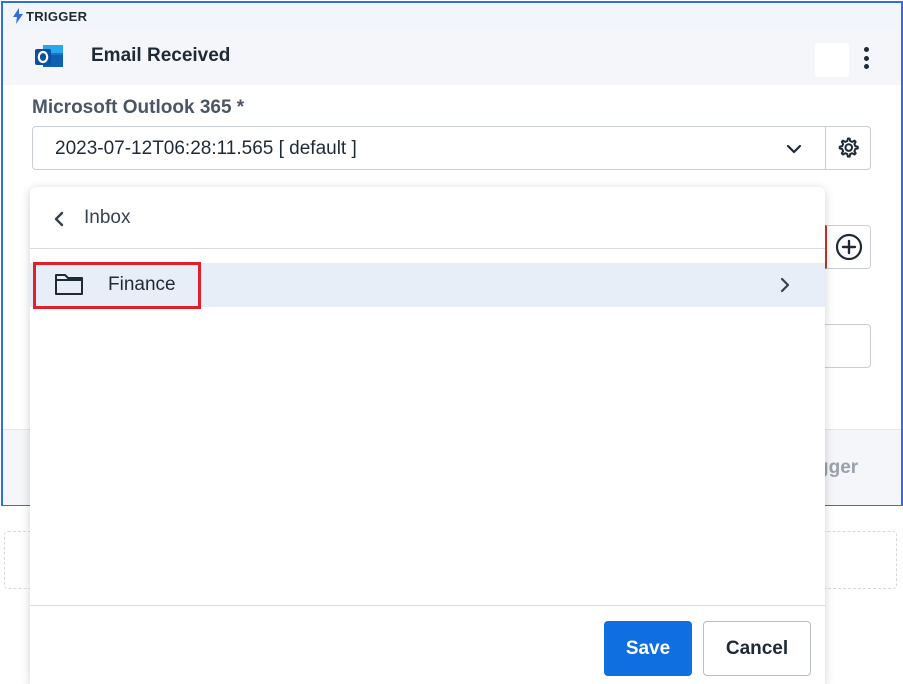 The height and width of the screenshot is (684, 903). Describe the element at coordinates (161, 55) in the screenshot. I see `trigger-title: Email Received` at that location.